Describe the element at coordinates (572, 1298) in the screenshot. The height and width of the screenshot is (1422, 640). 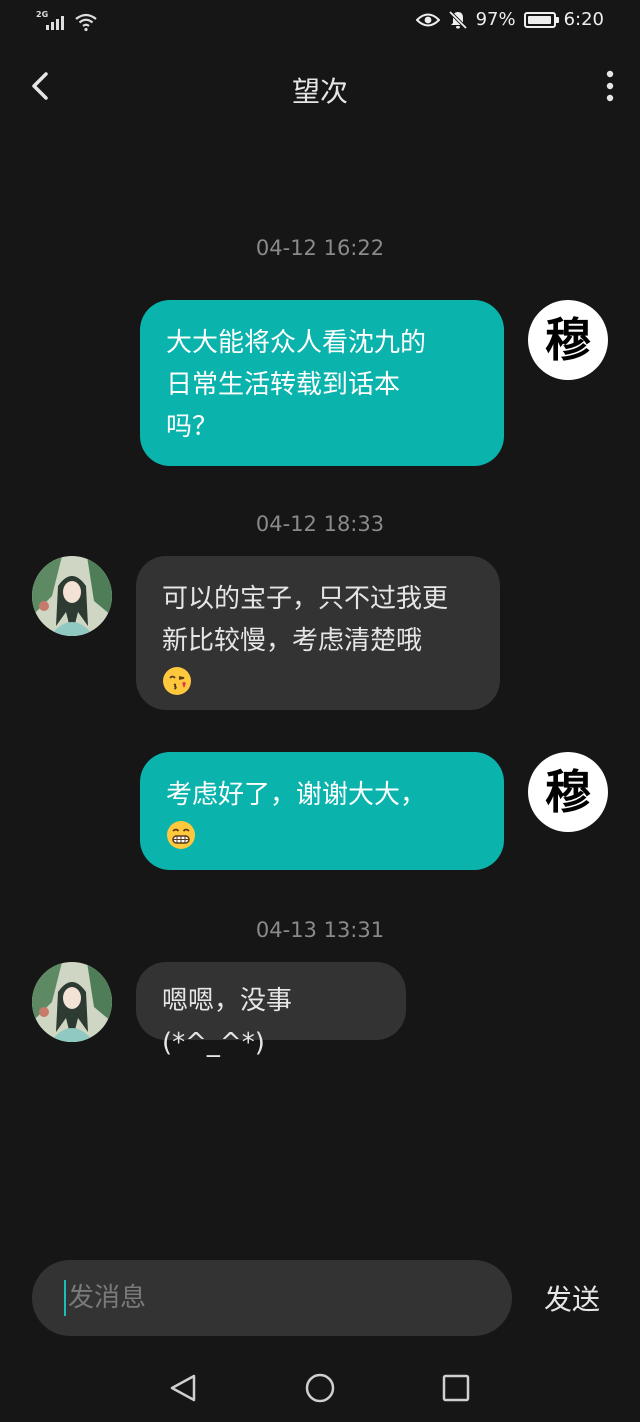
I see `send-button: 发送` at that location.